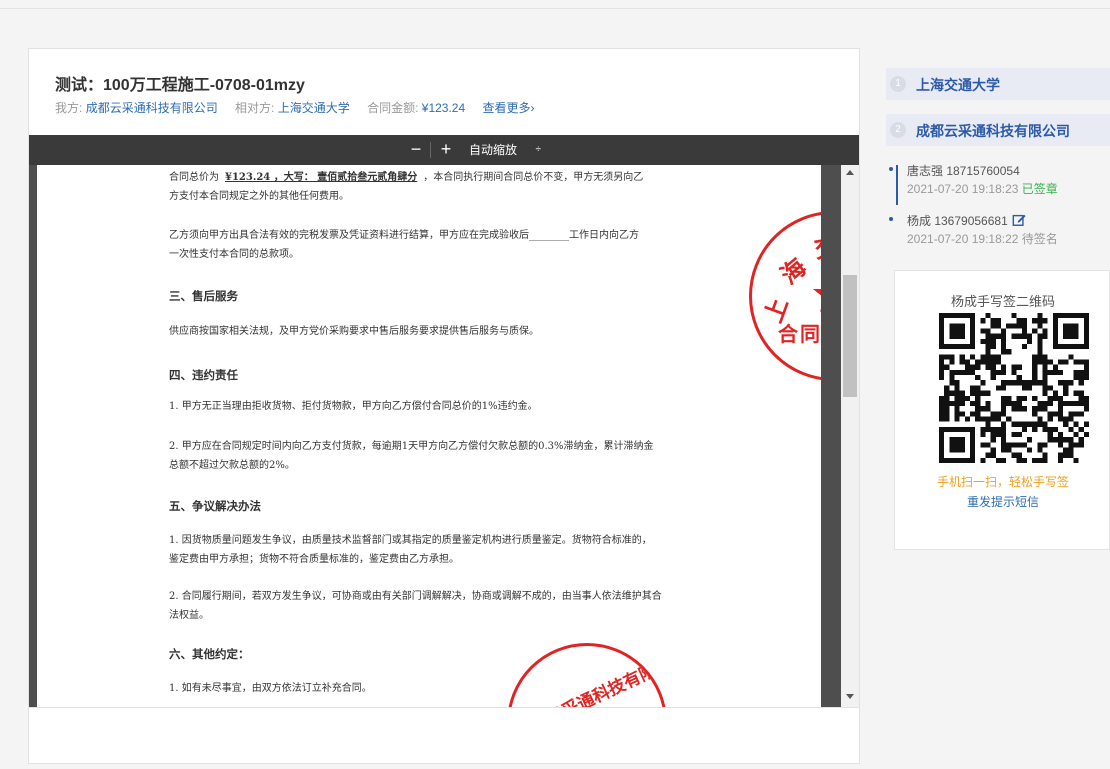 This screenshot has width=1110, height=769. What do you see at coordinates (313, 108) in the screenshot?
I see `counterparty-value: 上海交通大学` at bounding box center [313, 108].